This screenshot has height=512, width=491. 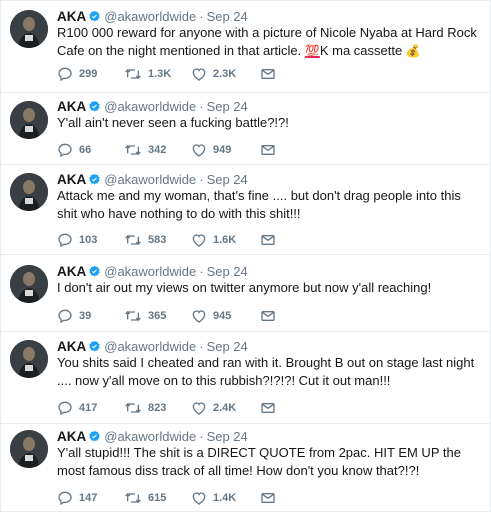 I want to click on like-count: 2.3K, so click(x=225, y=74).